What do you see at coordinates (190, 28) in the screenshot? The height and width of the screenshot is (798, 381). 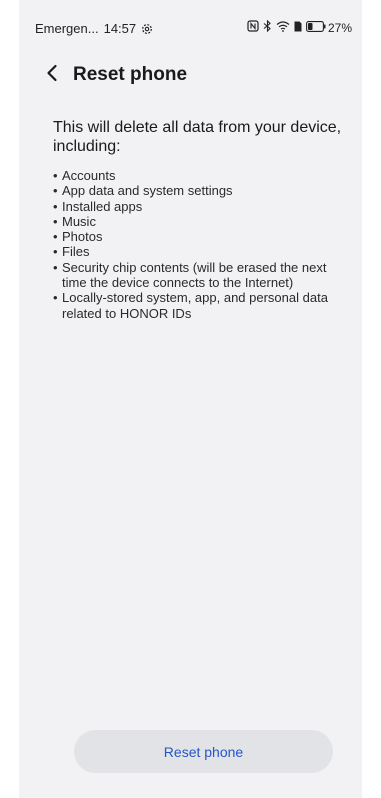 I see `status-bar: Emergen... 14:57 27%` at bounding box center [190, 28].